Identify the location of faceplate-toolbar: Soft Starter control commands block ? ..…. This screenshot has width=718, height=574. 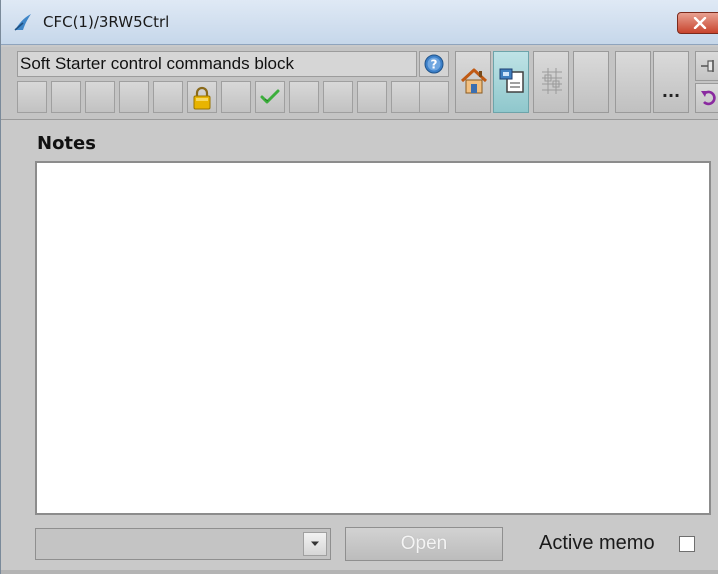
(359, 83).